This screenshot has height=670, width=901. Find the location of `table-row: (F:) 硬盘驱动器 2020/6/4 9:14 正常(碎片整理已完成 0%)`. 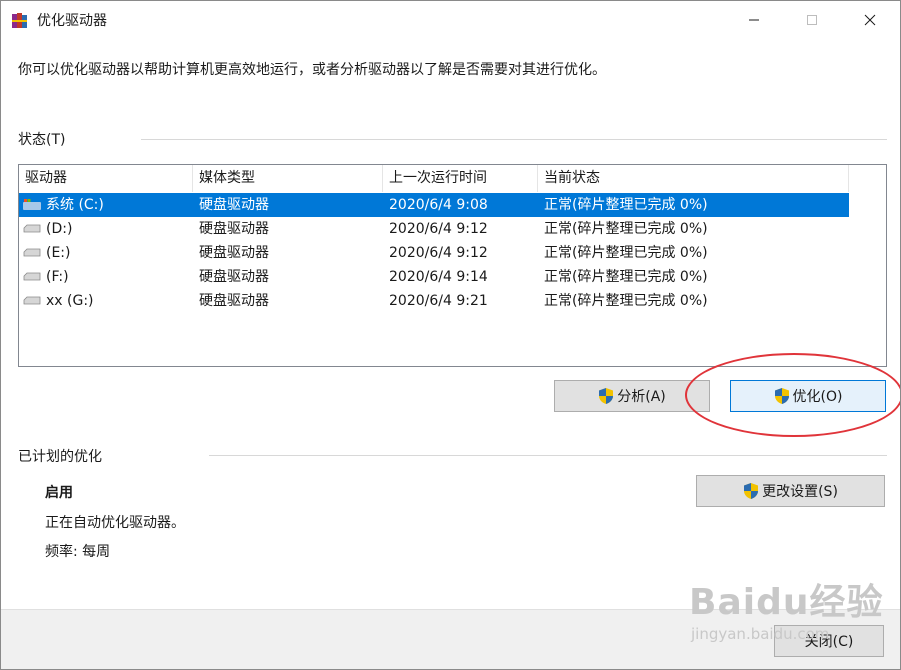

table-row: (F:) 硬盘驱动器 2020/6/4 9:14 正常(碎片整理已完成 0%) is located at coordinates (434, 277).